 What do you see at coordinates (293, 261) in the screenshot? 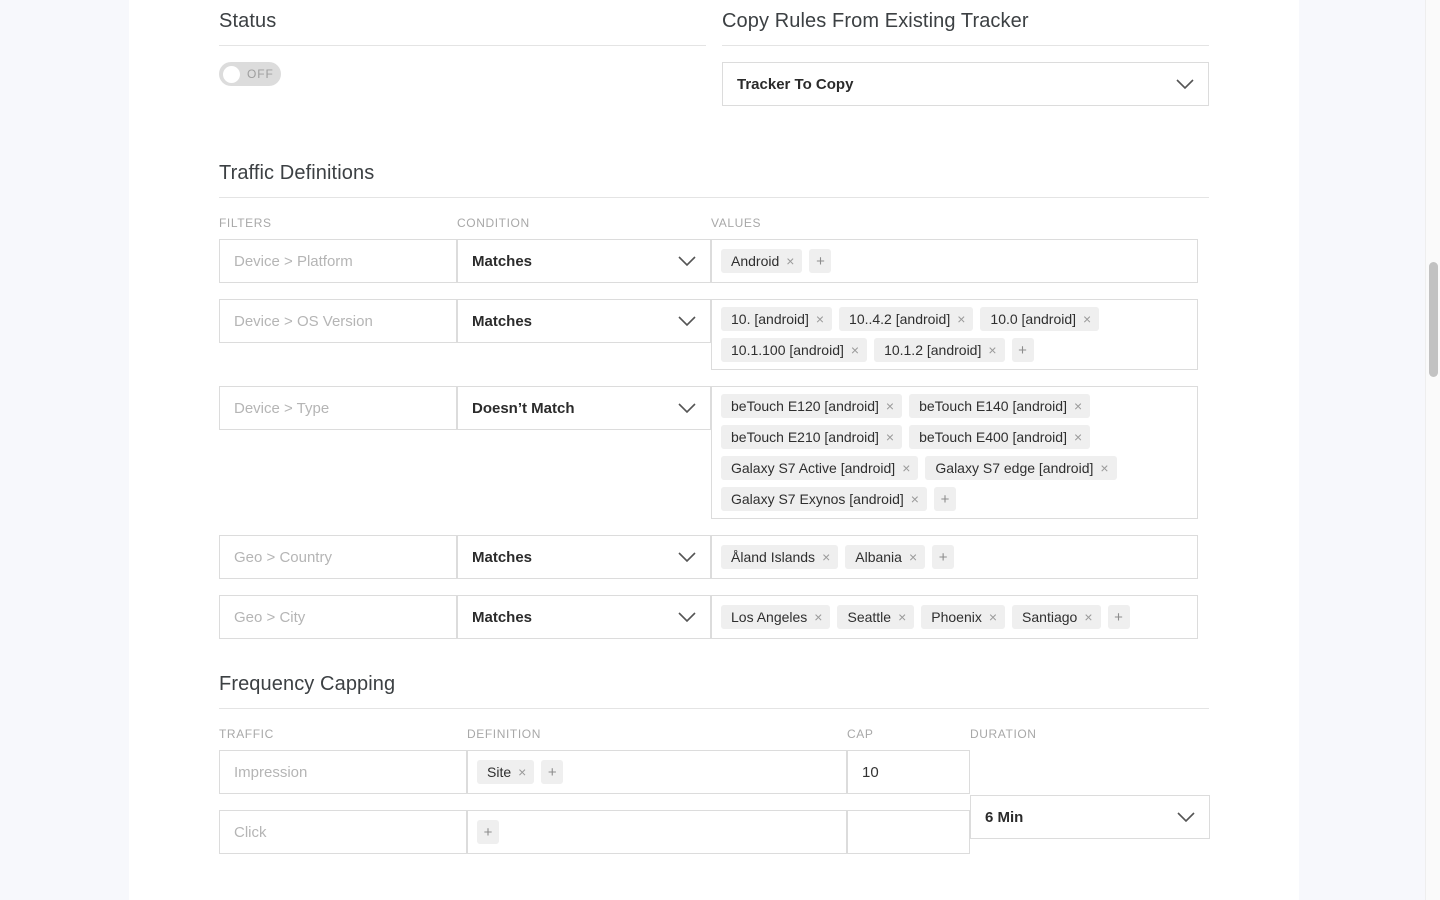
I see `filter-placeholder: Device > Platform` at bounding box center [293, 261].